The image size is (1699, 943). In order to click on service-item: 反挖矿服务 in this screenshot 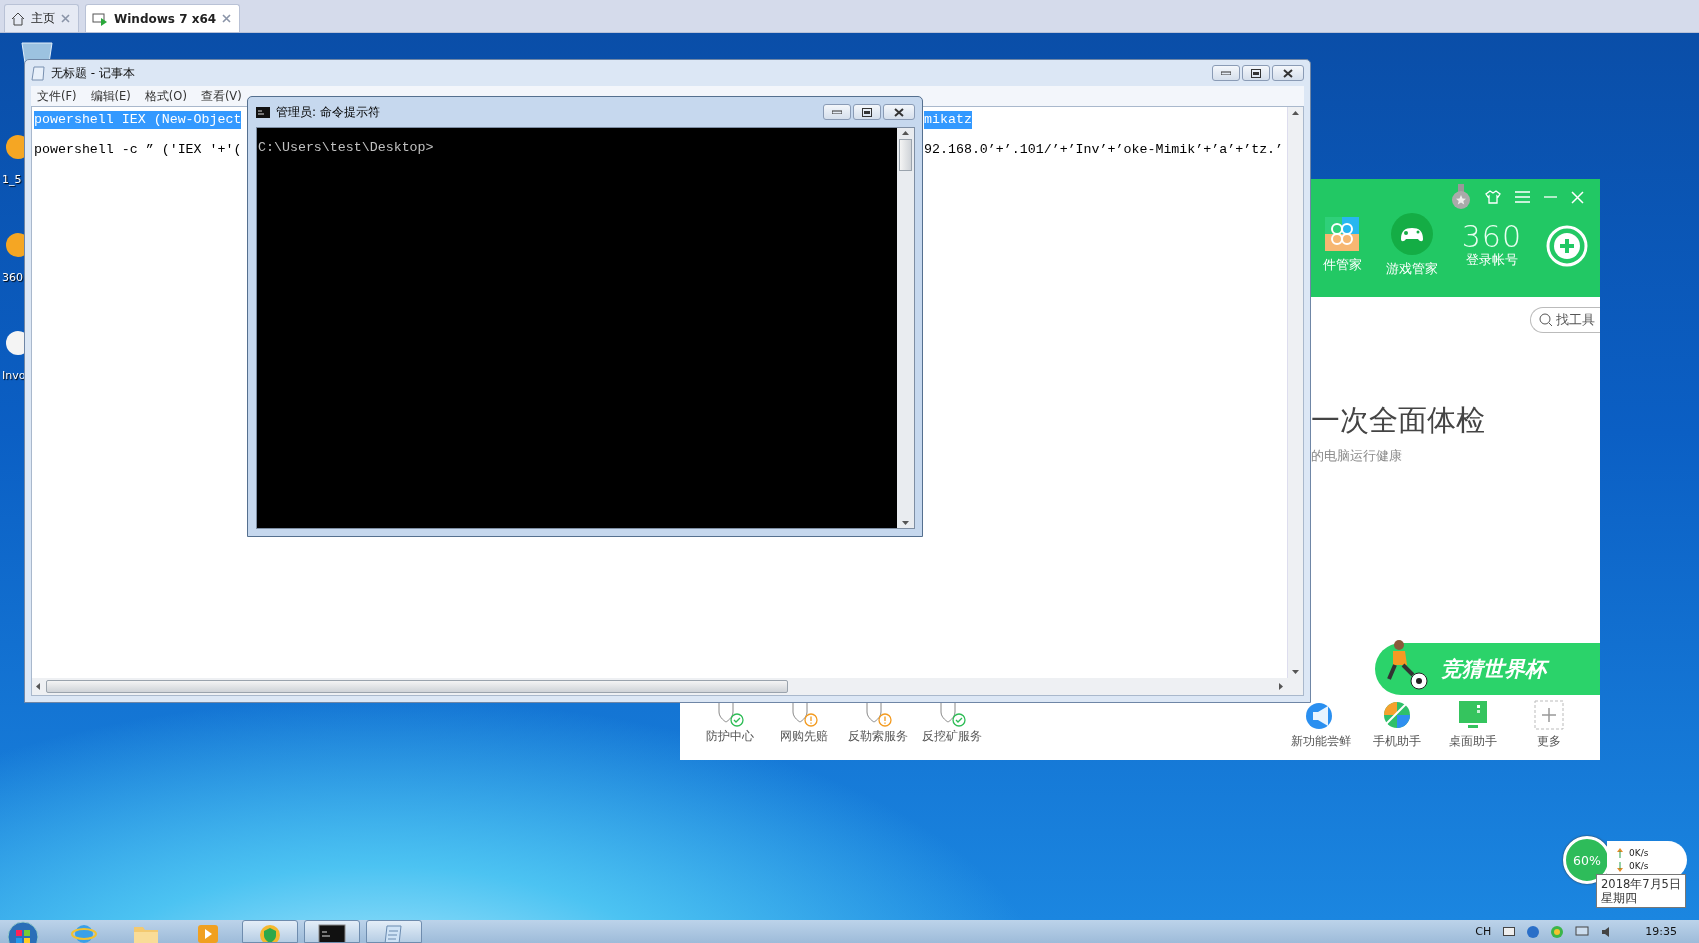, I will do `click(952, 730)`.